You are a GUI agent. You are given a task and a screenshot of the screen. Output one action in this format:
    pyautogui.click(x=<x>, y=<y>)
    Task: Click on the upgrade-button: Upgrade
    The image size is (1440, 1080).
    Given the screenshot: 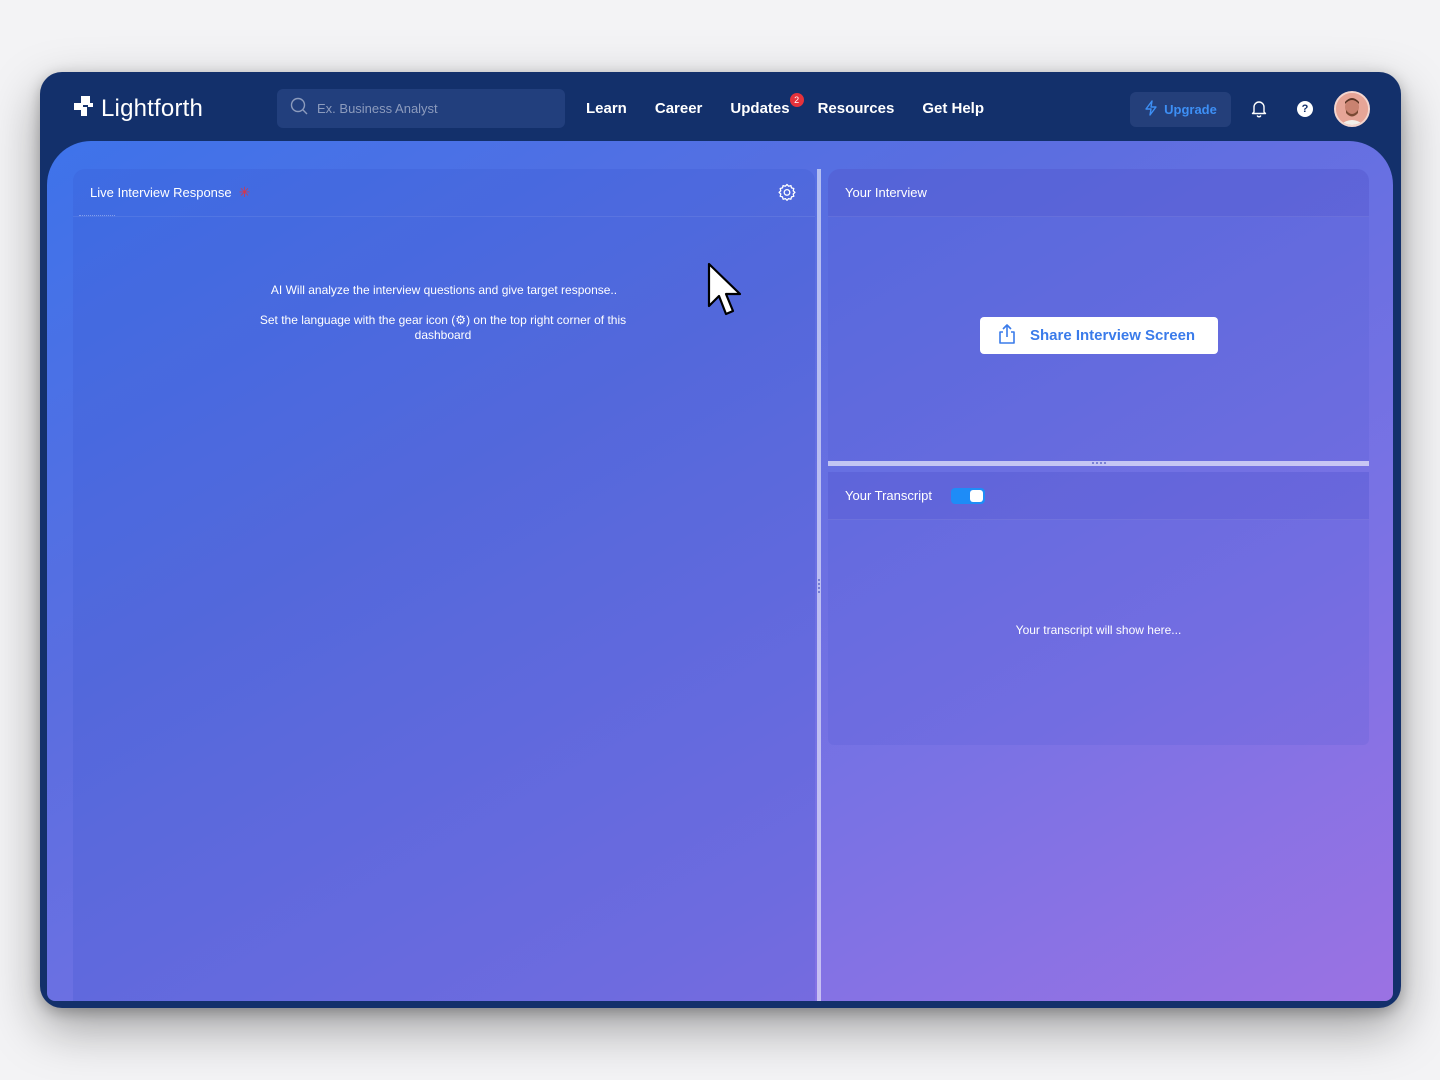 What is the action you would take?
    pyautogui.click(x=1180, y=109)
    